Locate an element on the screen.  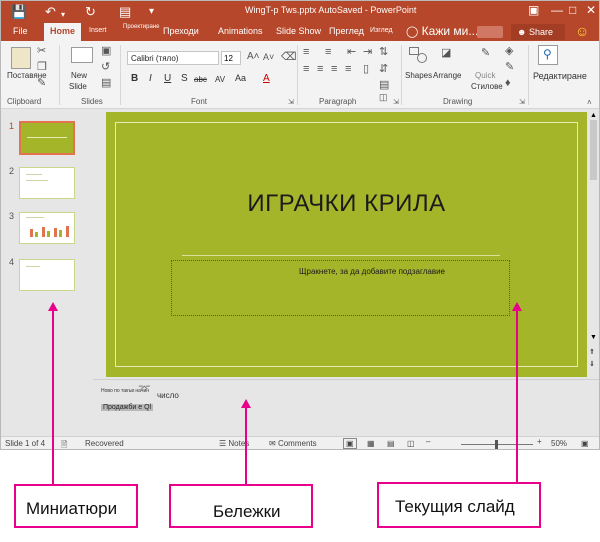
cut-icon: ✂ is located at coordinates (41, 51).